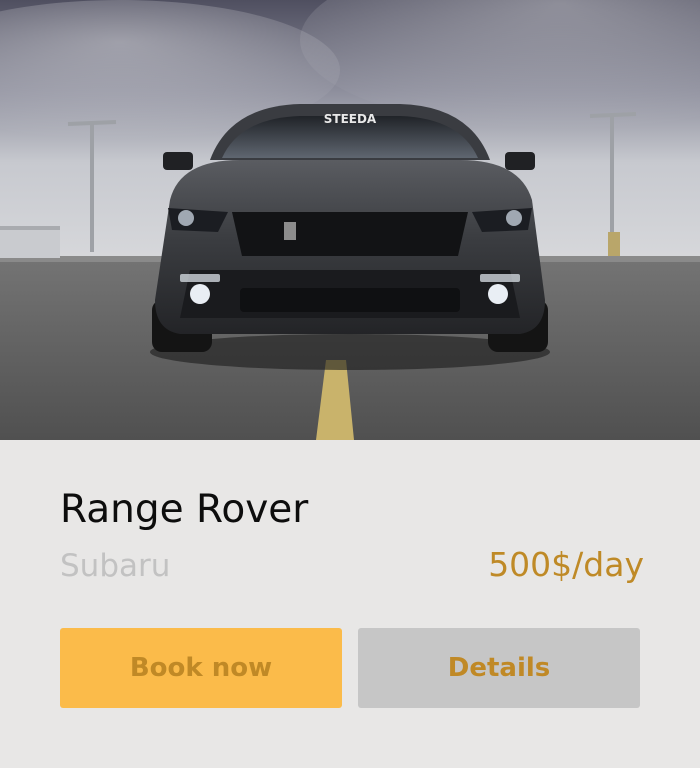 Image resolution: width=700 pixels, height=768 pixels. I want to click on car-price: 500$/day, so click(566, 564).